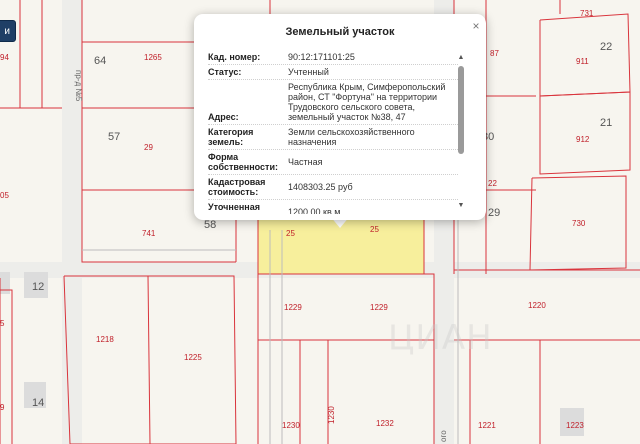  I want to click on plot-number: 1225, so click(193, 357).